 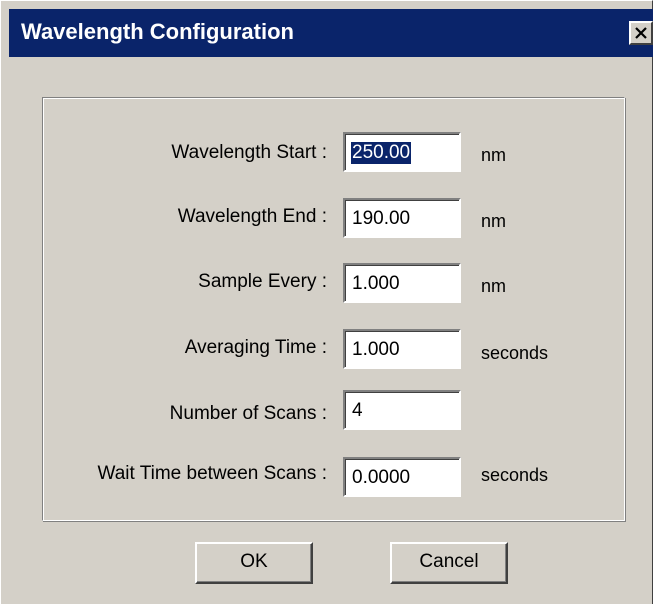 I want to click on wavelength-end-unit: nm, so click(x=494, y=221).